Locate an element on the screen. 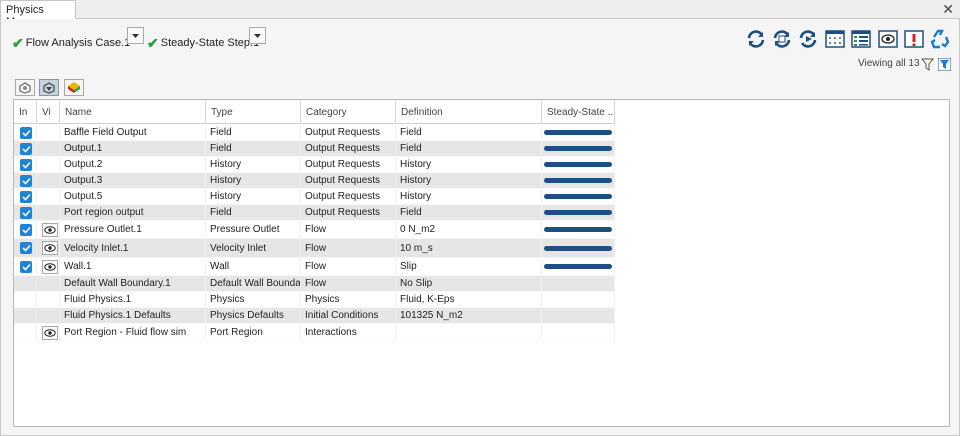  analysis-case-dropdown is located at coordinates (135, 35).